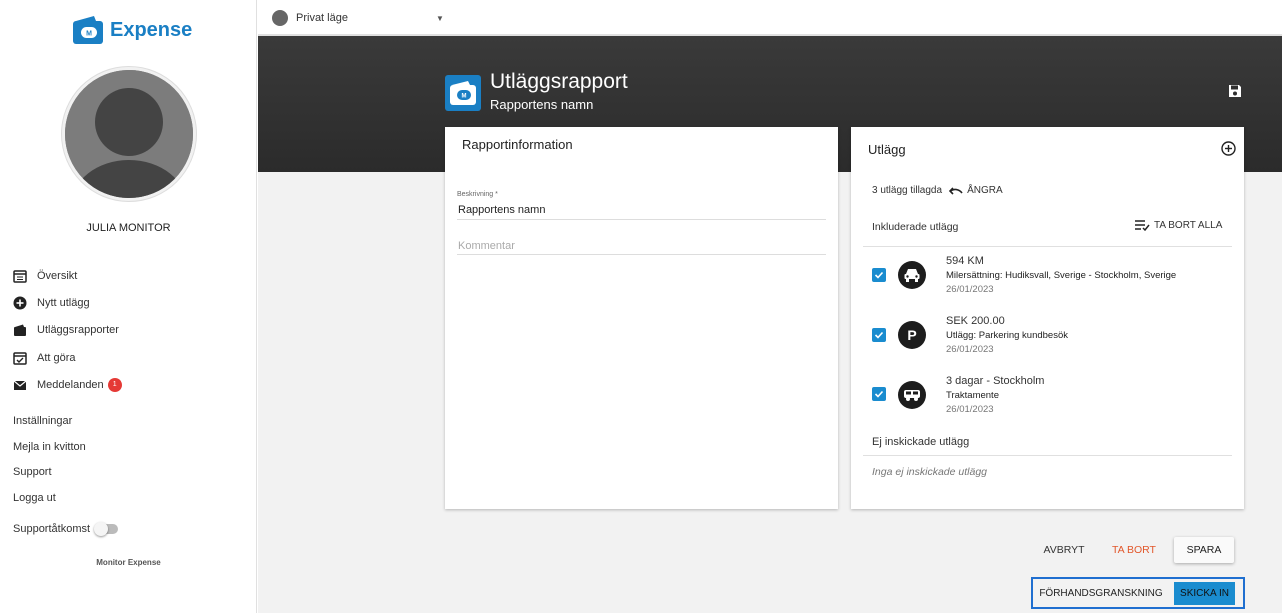 The height and width of the screenshot is (613, 1282). What do you see at coordinates (49, 501) in the screenshot?
I see `logout-link: Logga ut` at bounding box center [49, 501].